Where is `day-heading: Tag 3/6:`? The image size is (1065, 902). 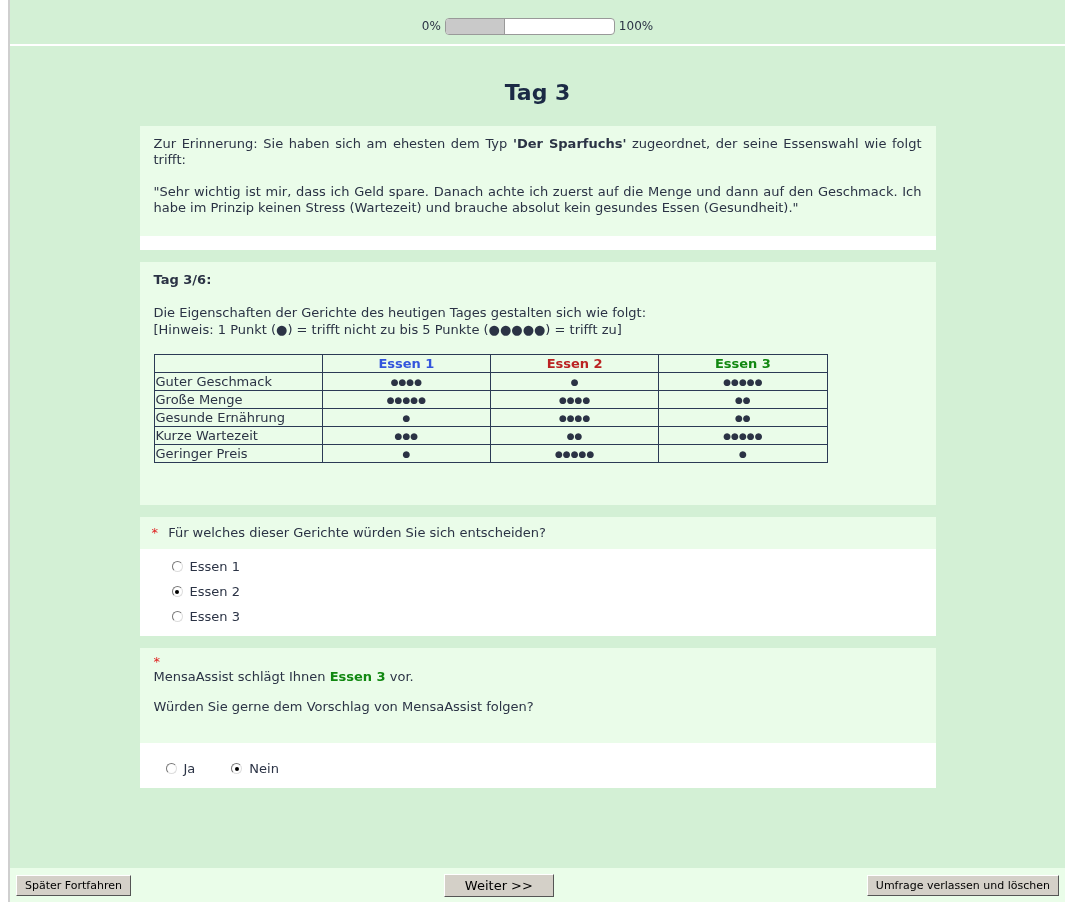
day-heading: Tag 3/6: is located at coordinates (183, 280).